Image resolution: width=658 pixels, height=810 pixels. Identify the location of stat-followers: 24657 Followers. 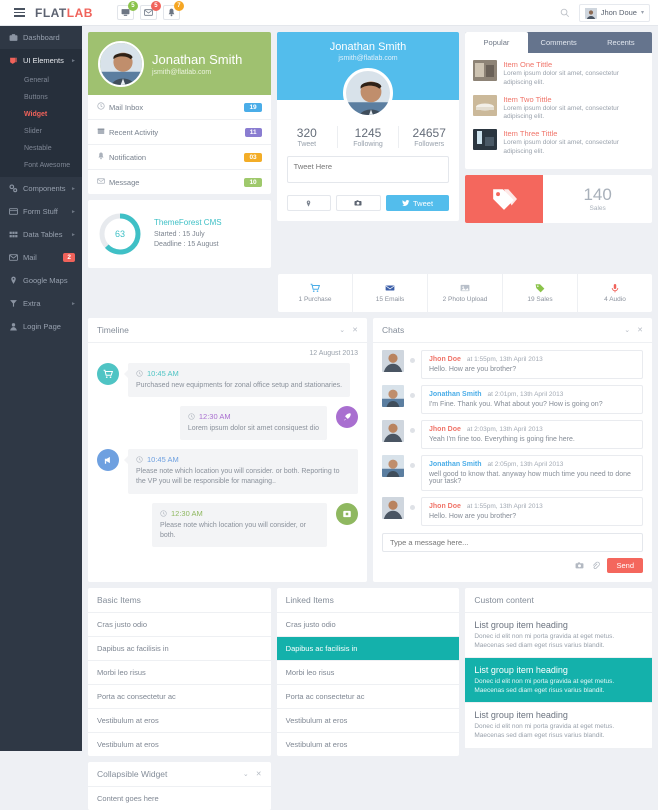
(429, 137).